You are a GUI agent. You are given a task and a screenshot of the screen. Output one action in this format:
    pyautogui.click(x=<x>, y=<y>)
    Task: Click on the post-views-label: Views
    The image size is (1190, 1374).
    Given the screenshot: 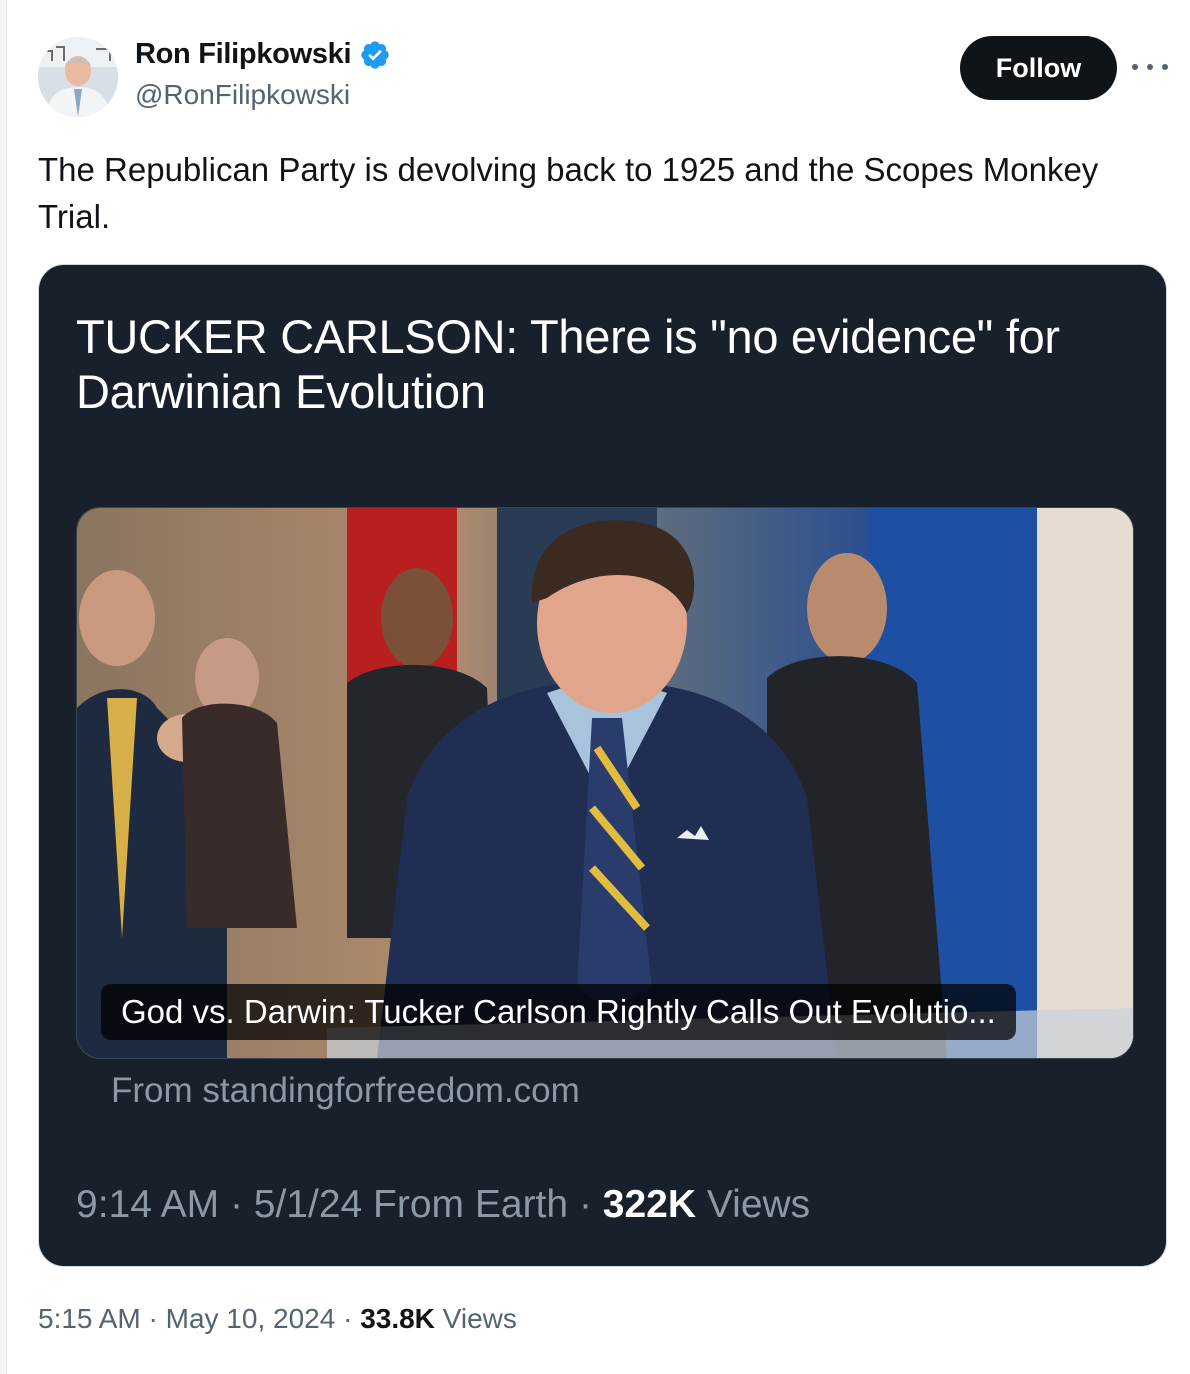 What is the action you would take?
    pyautogui.click(x=480, y=1318)
    